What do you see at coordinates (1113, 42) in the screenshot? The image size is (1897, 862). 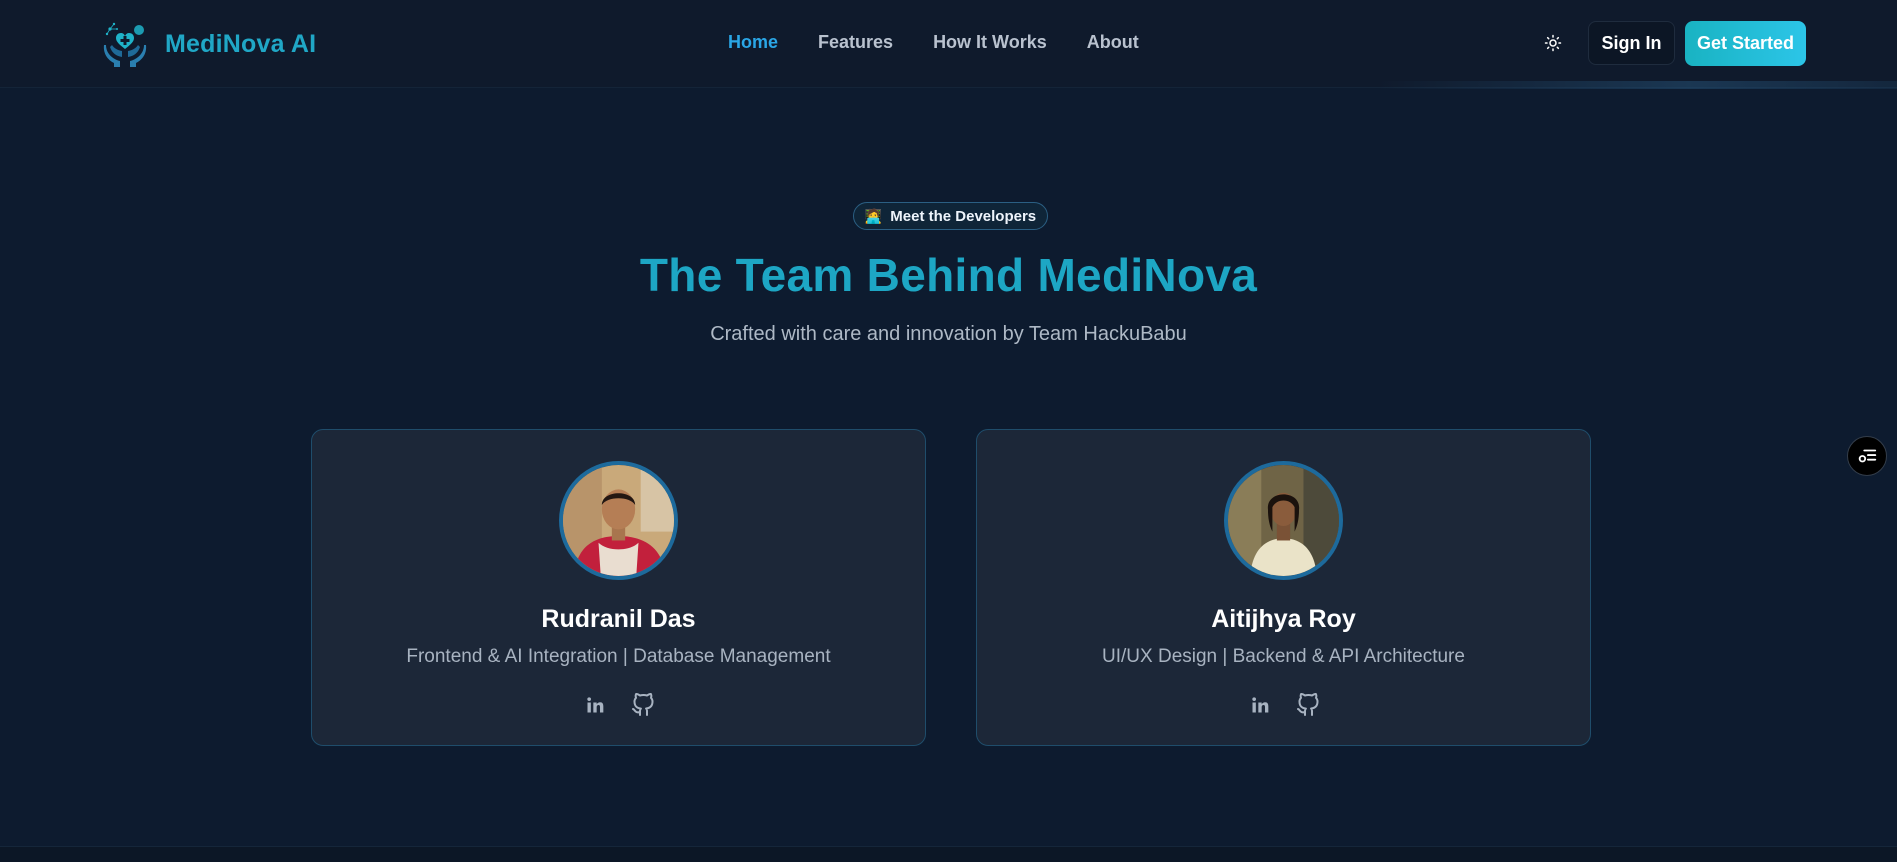 I see `nav-link-about: About` at bounding box center [1113, 42].